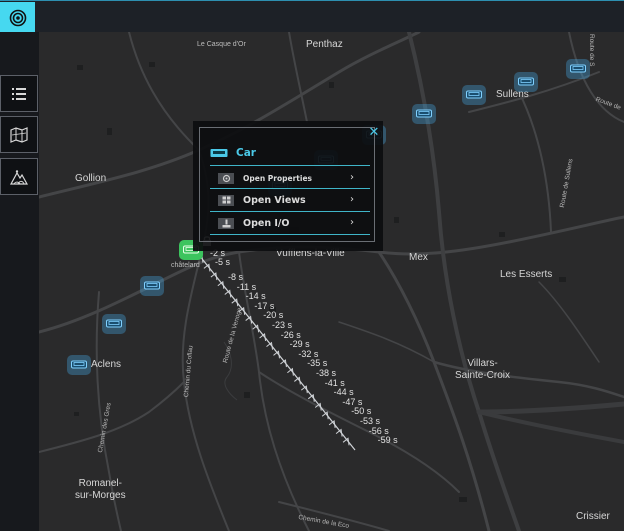 Image resolution: width=624 pixels, height=531 pixels. I want to click on trail-layer, so click(275, 350).